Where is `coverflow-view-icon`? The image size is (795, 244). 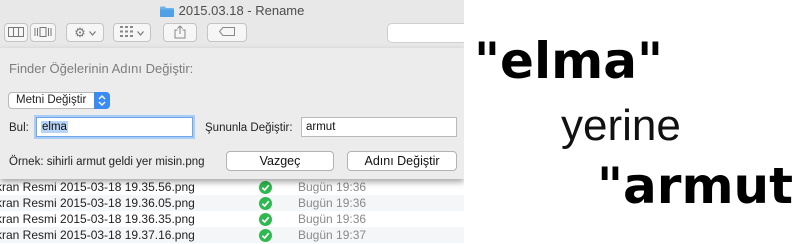
coverflow-view-icon is located at coordinates (43, 32).